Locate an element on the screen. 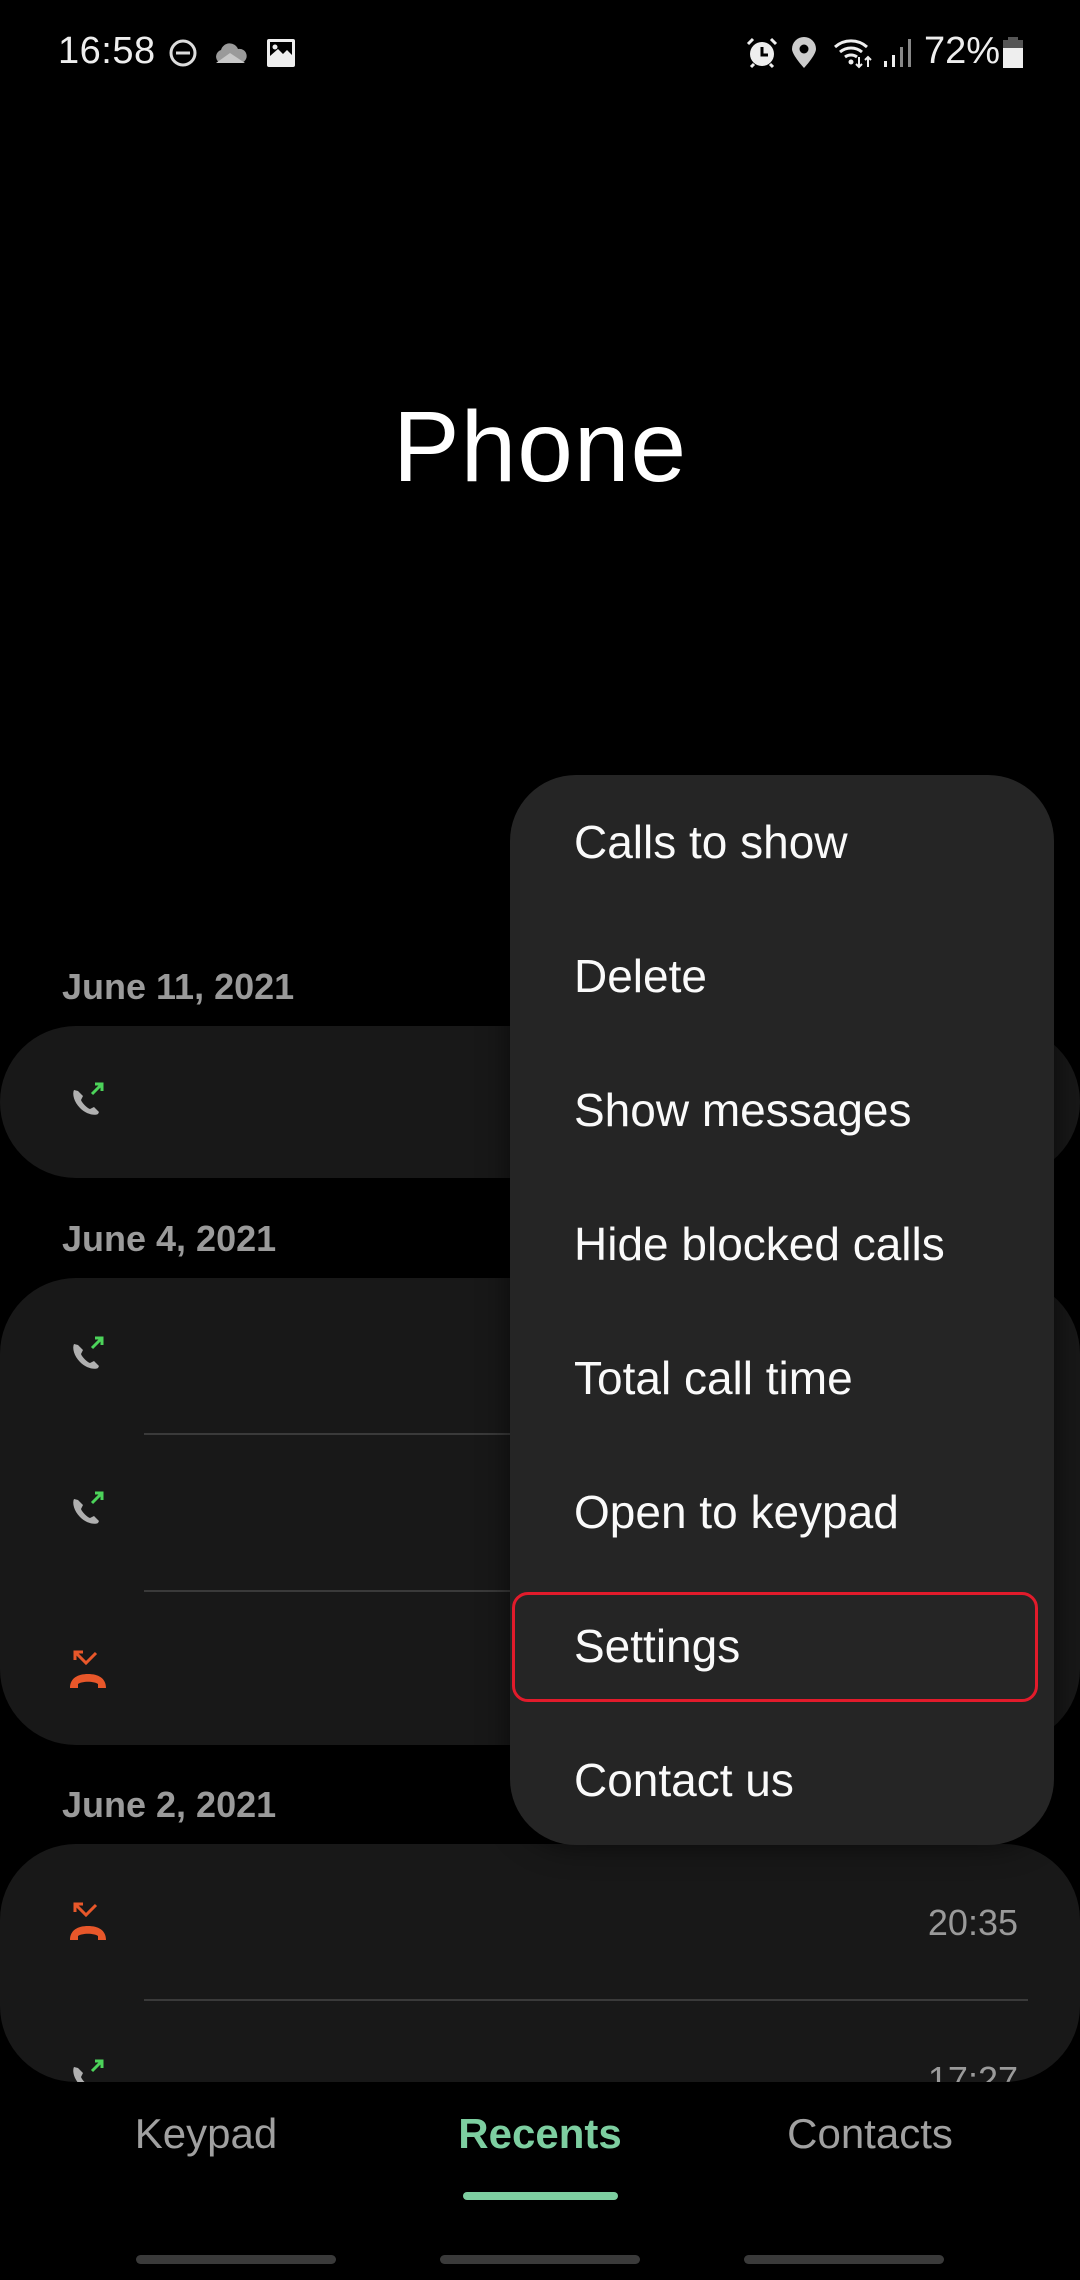 Image resolution: width=1080 pixels, height=2280 pixels. menu-item-settings: Settings is located at coordinates (782, 1646).